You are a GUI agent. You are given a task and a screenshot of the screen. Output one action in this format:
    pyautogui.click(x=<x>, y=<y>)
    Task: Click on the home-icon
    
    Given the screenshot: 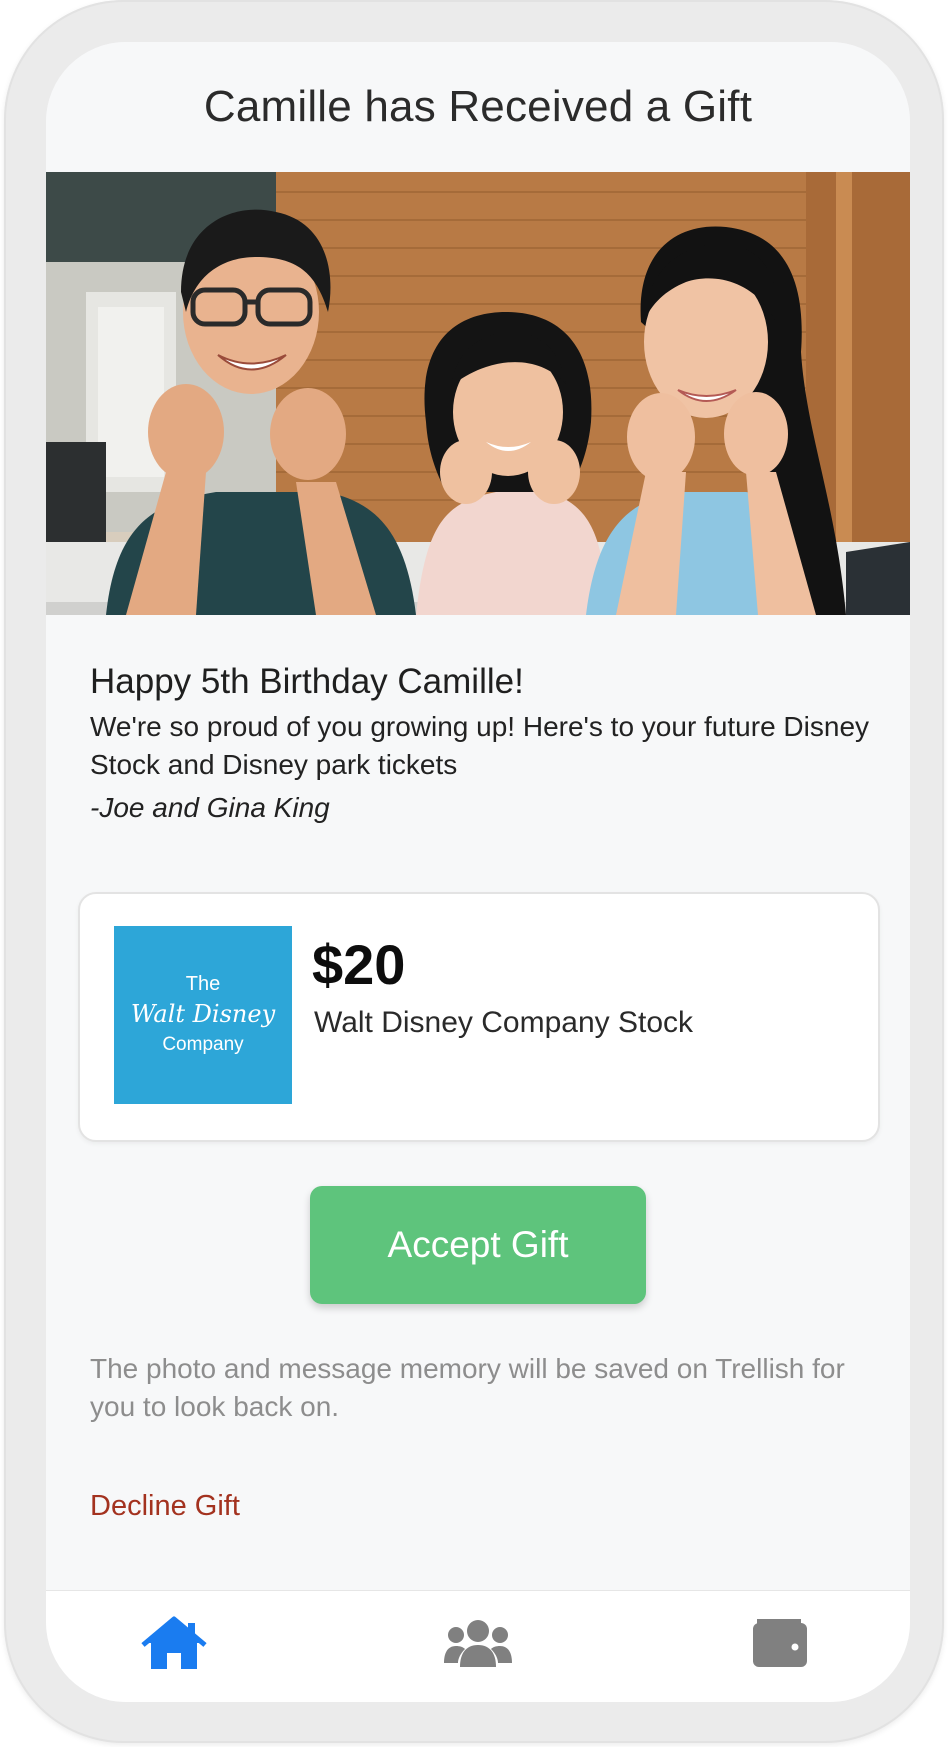 What is the action you would take?
    pyautogui.click(x=174, y=1642)
    